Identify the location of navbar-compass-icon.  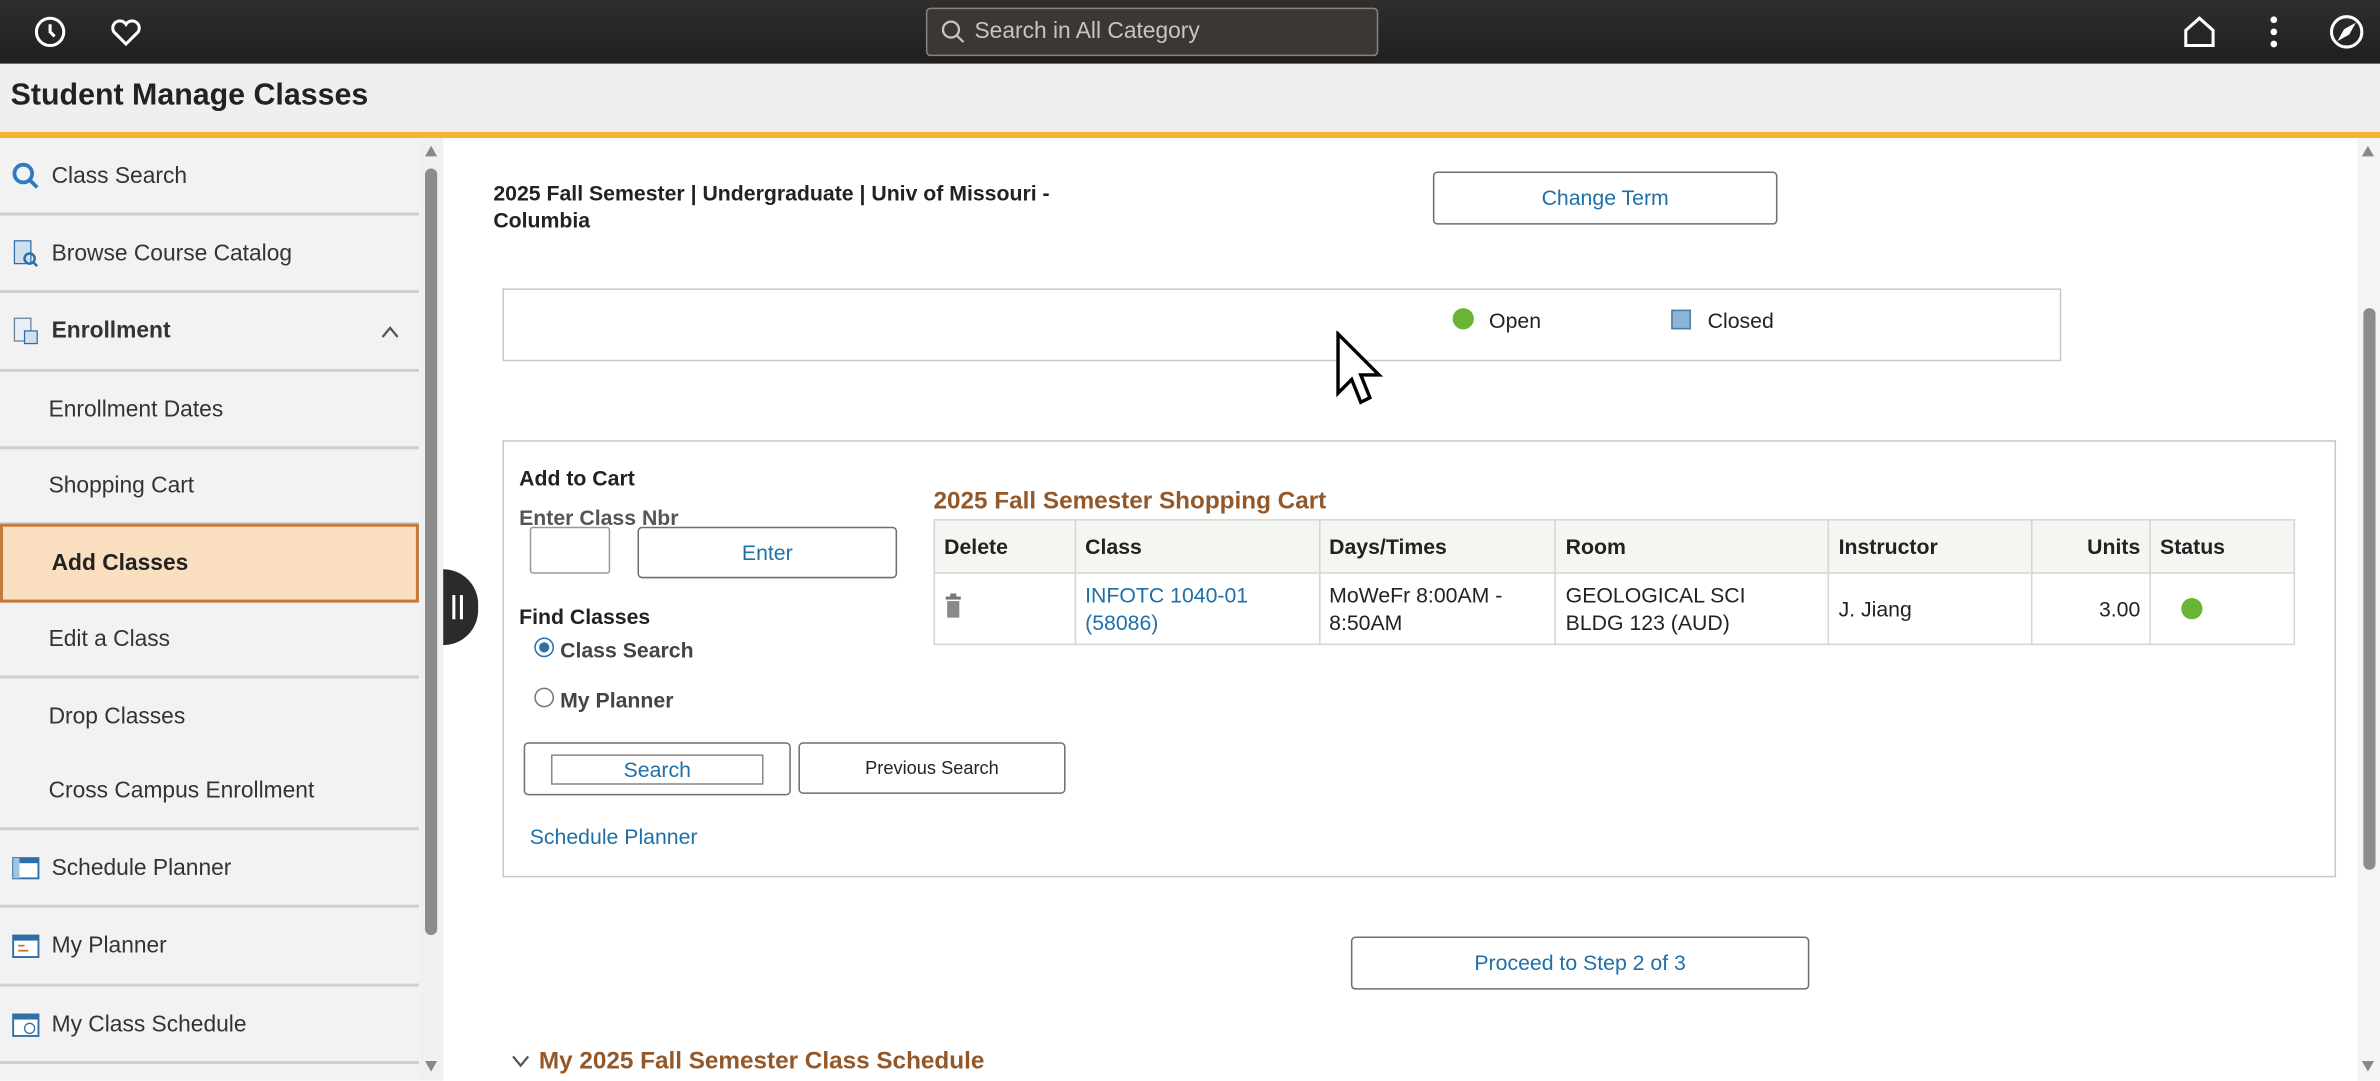
(2346, 32).